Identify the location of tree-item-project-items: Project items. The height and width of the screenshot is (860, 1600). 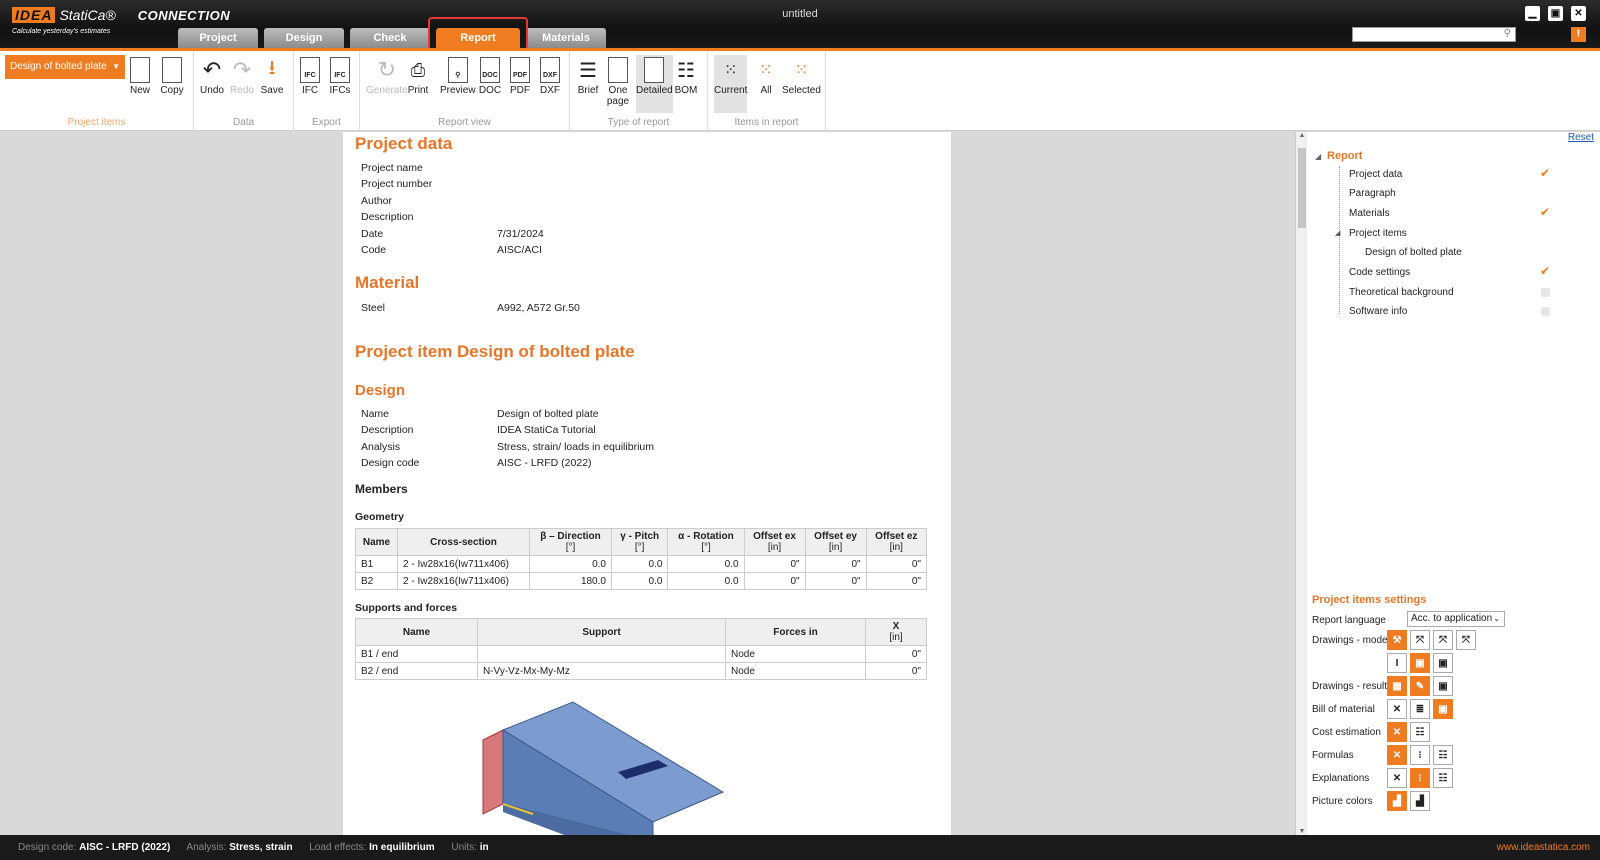
(1378, 233).